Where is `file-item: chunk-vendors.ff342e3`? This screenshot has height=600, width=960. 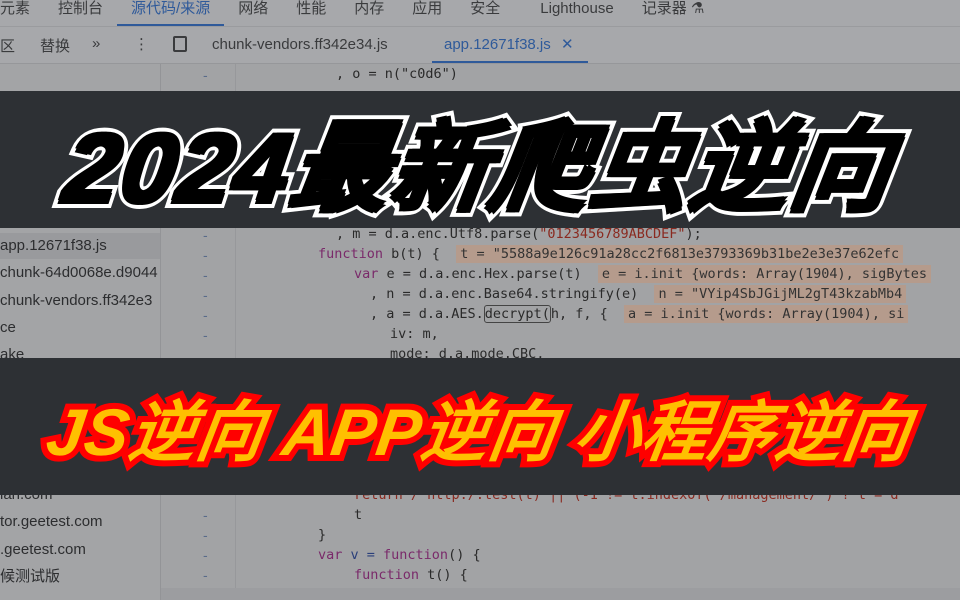
file-item: chunk-vendors.ff342e3 is located at coordinates (80, 301).